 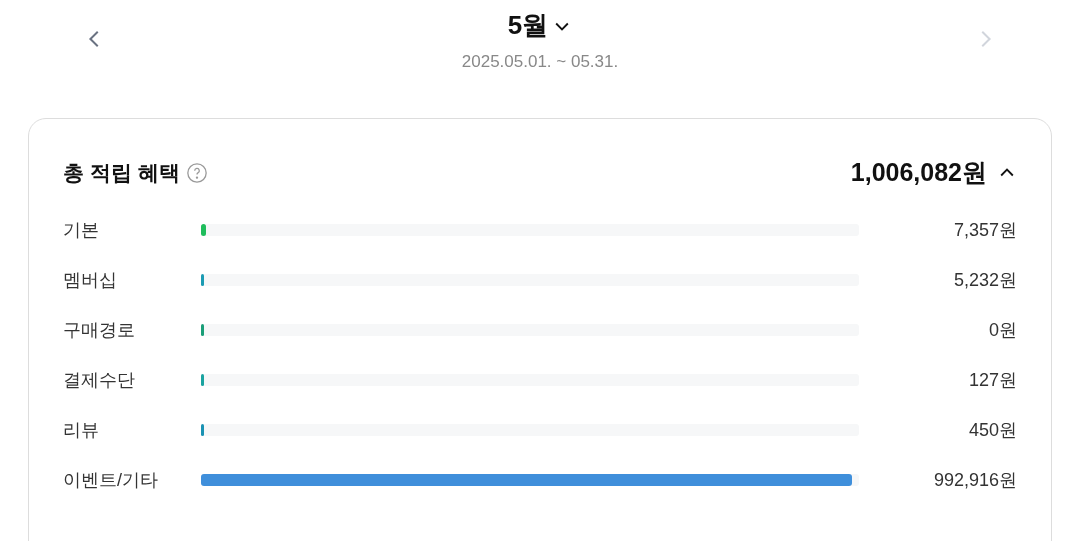 What do you see at coordinates (111, 480) in the screenshot?
I see `benefit-label: 이벤트/기타` at bounding box center [111, 480].